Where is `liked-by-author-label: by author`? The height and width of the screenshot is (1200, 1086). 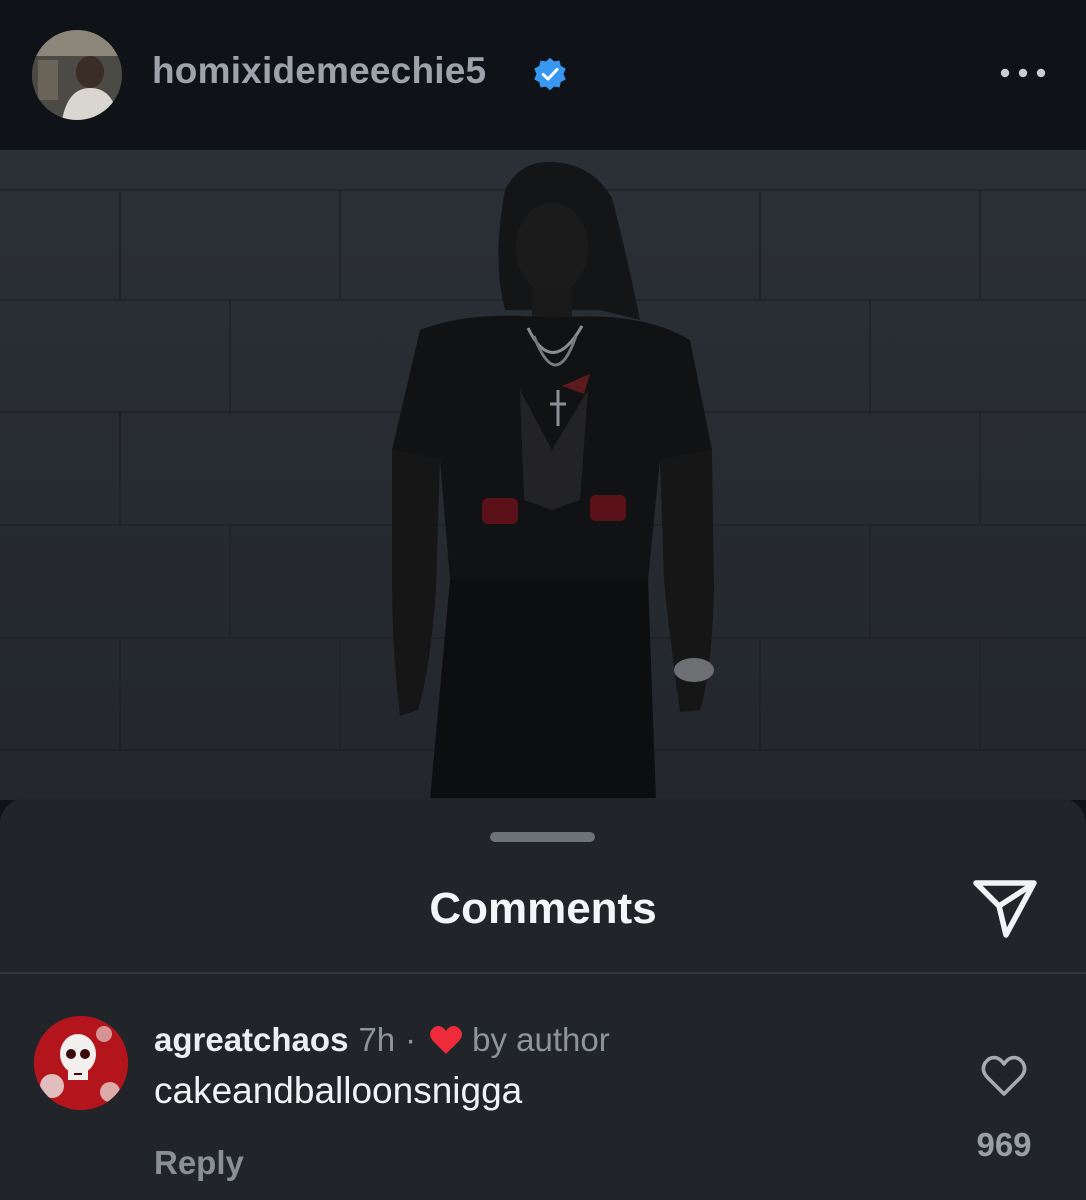
liked-by-author-label: by author is located at coordinates (541, 1039).